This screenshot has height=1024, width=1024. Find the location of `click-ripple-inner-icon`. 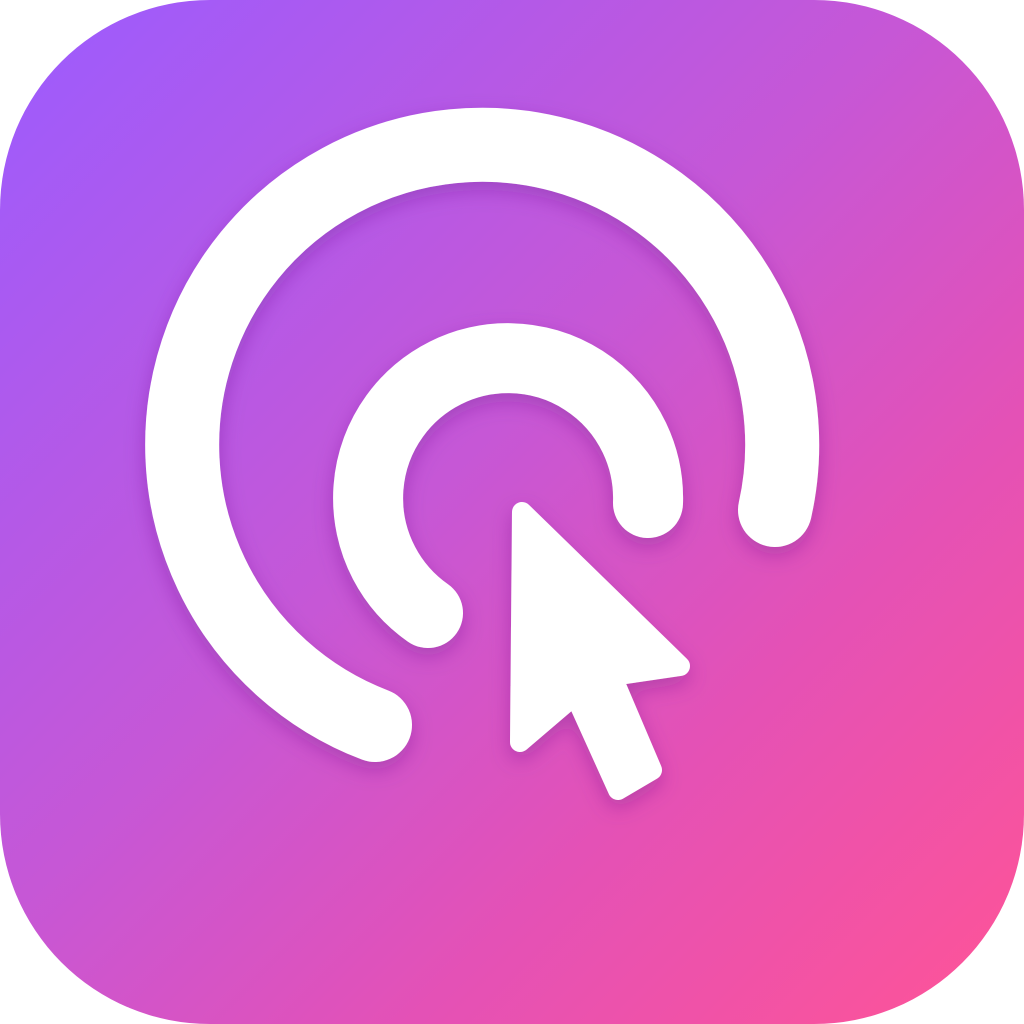

click-ripple-inner-icon is located at coordinates (508, 485).